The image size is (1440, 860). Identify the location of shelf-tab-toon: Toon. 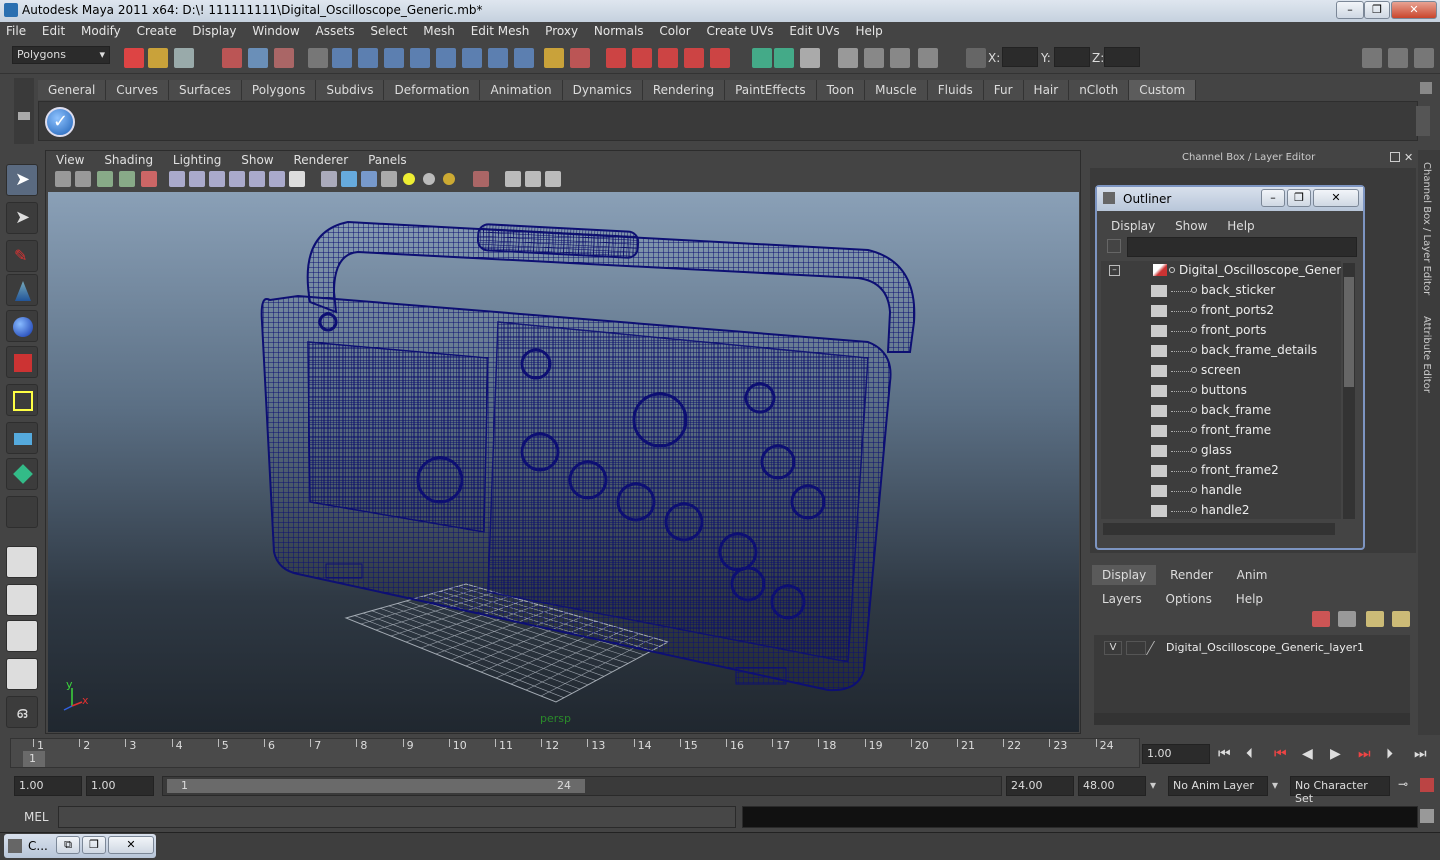
(841, 90).